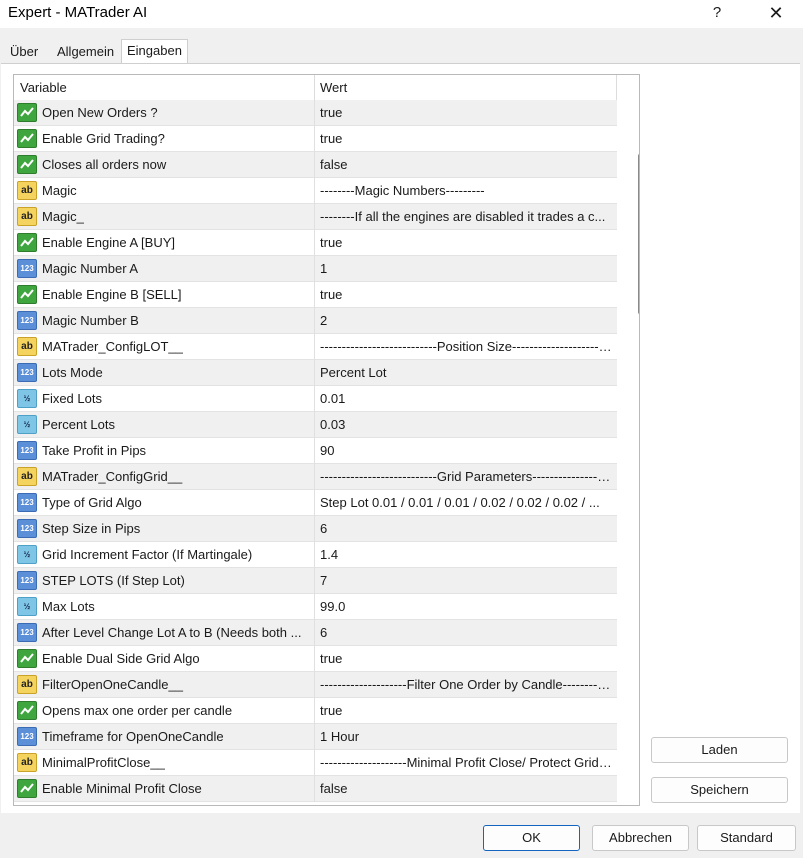 Image resolution: width=803 pixels, height=858 pixels. What do you see at coordinates (24, 52) in the screenshot?
I see `tab-about: Über` at bounding box center [24, 52].